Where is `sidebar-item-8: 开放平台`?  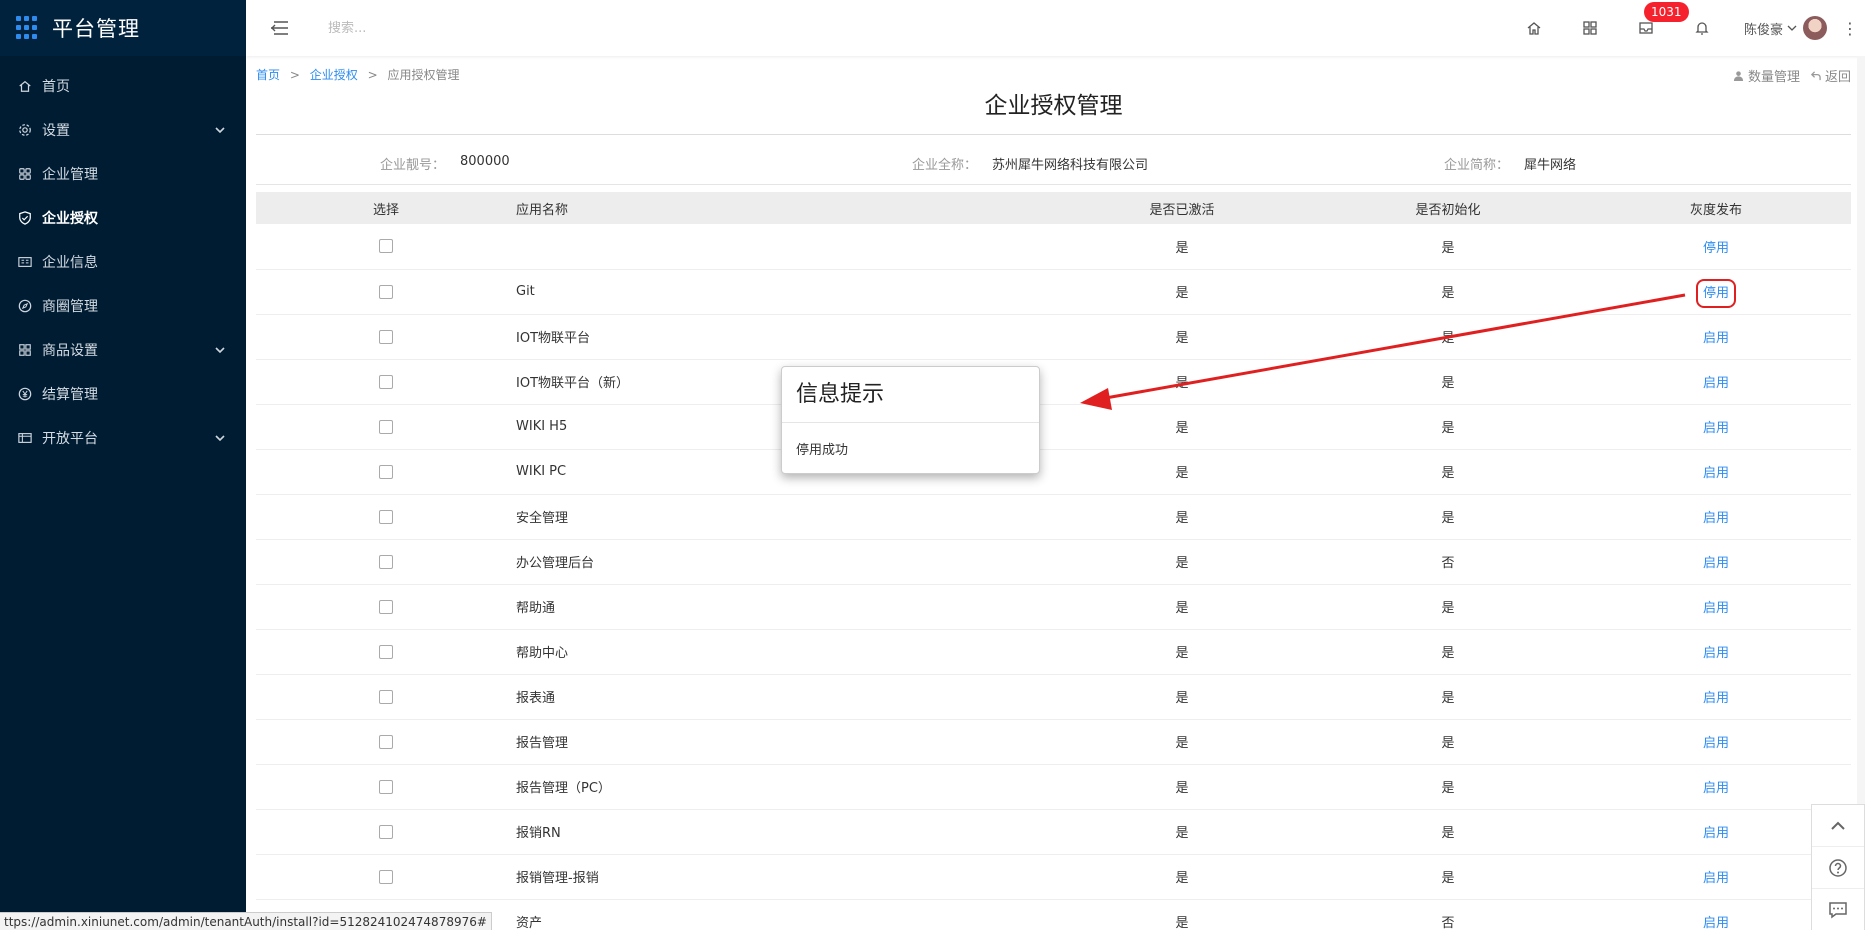
sidebar-item-8: 开放平台 is located at coordinates (123, 438).